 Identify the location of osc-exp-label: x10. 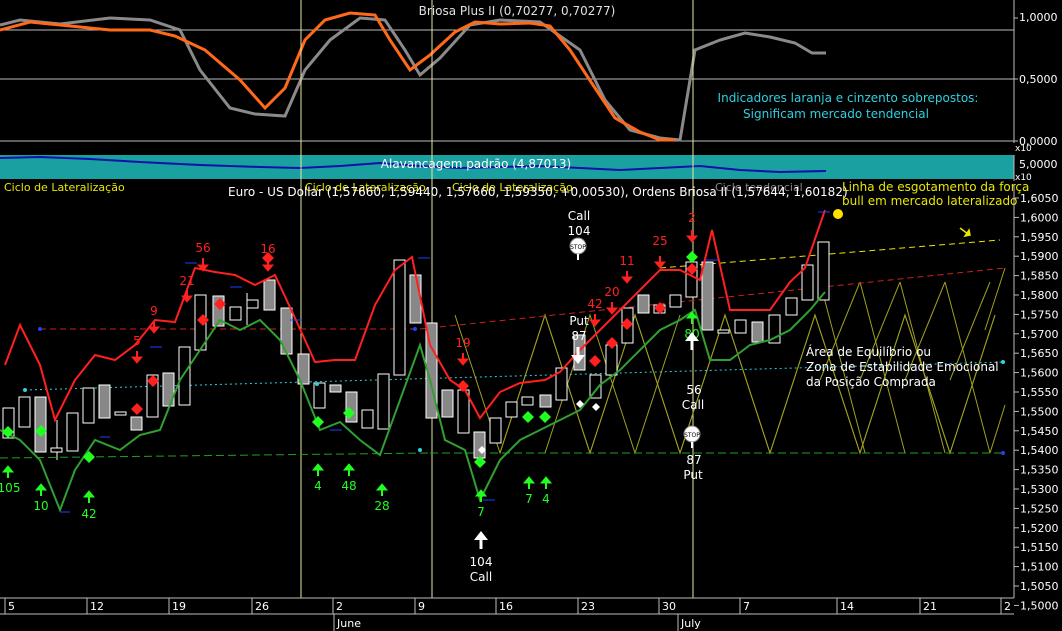
(1023, 149).